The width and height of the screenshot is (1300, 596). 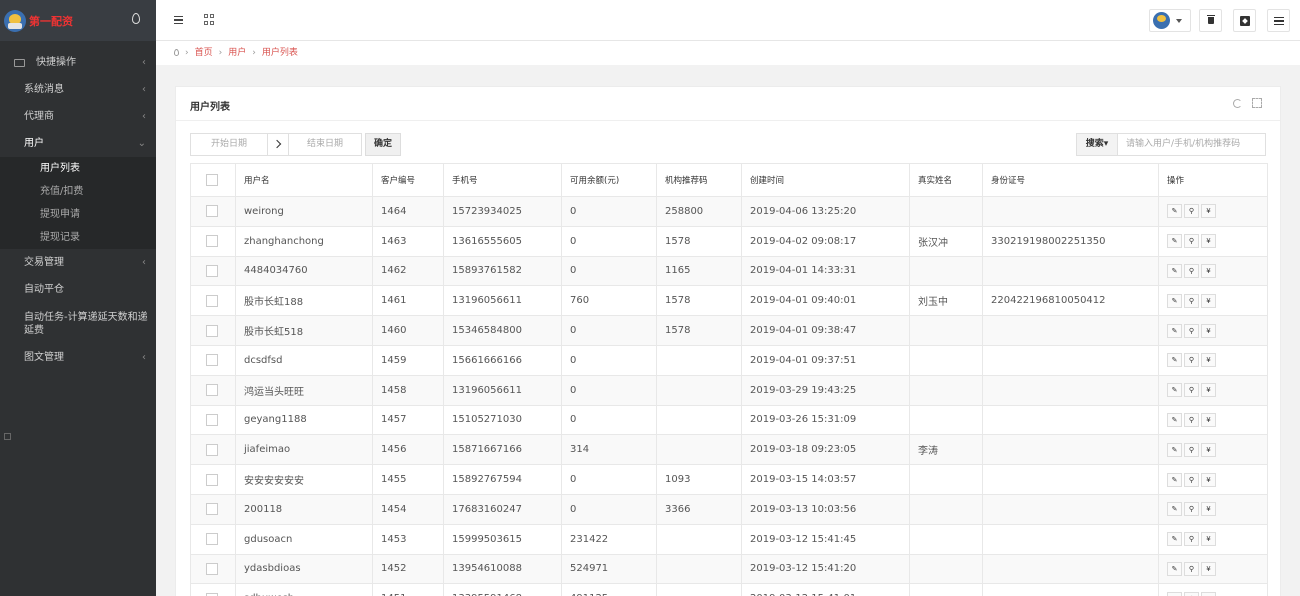 What do you see at coordinates (1237, 103) in the screenshot?
I see `refresh-icon` at bounding box center [1237, 103].